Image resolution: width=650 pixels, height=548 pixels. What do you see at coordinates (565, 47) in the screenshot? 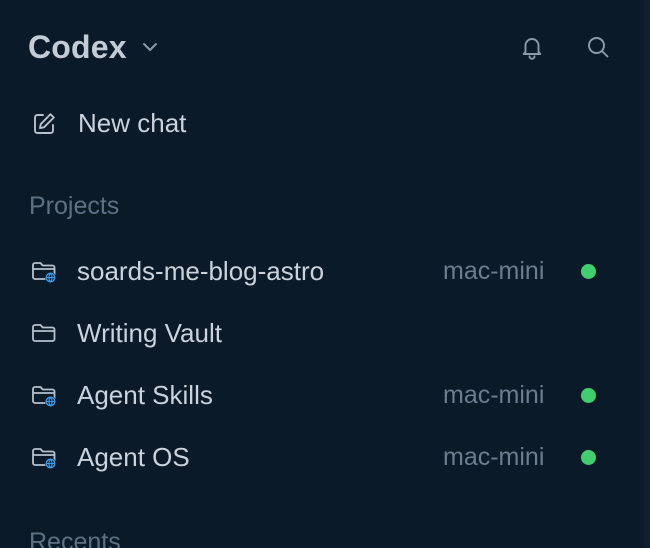
I see `header-actions` at bounding box center [565, 47].